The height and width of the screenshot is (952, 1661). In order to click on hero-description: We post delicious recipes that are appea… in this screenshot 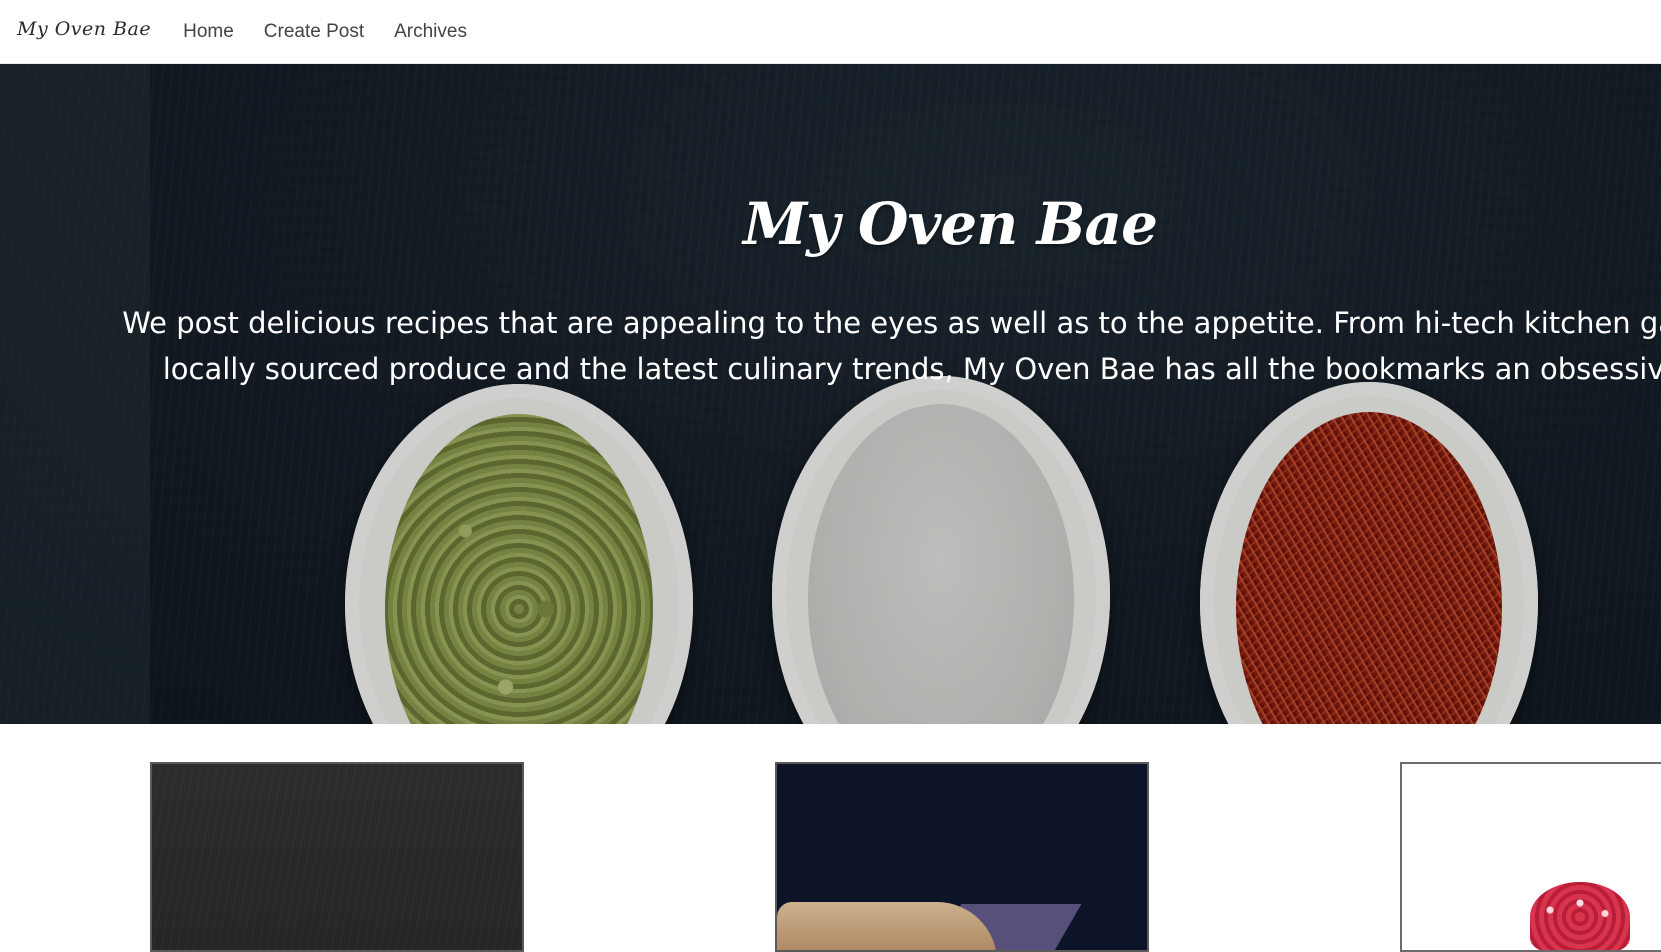, I will do `click(830, 346)`.